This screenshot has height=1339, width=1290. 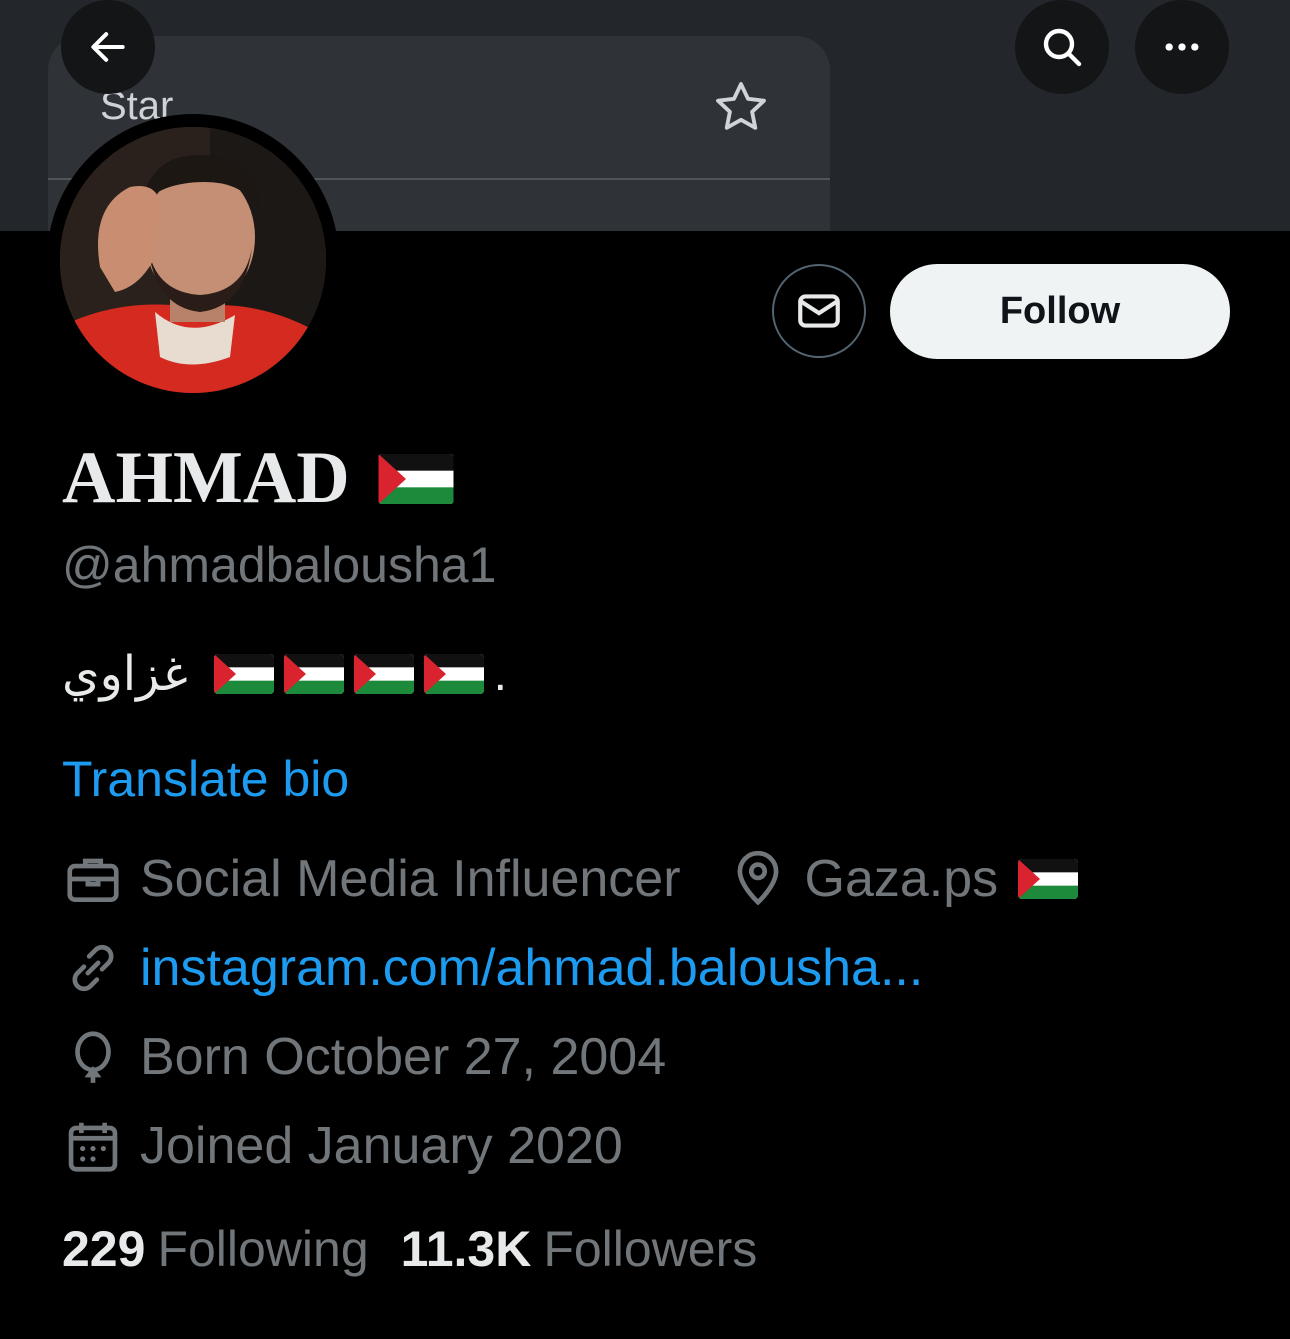 I want to click on envelope-icon, so click(x=819, y=311).